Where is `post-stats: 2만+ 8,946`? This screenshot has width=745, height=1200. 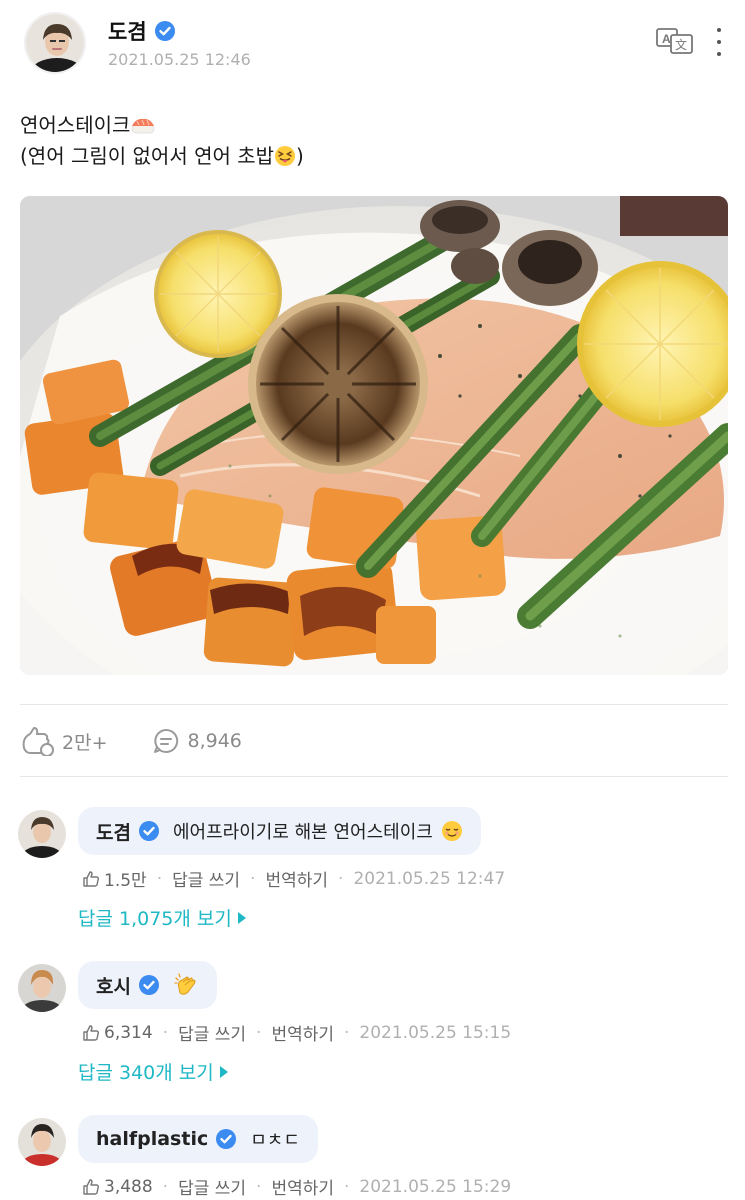
post-stats: 2만+ 8,946 is located at coordinates (153, 741).